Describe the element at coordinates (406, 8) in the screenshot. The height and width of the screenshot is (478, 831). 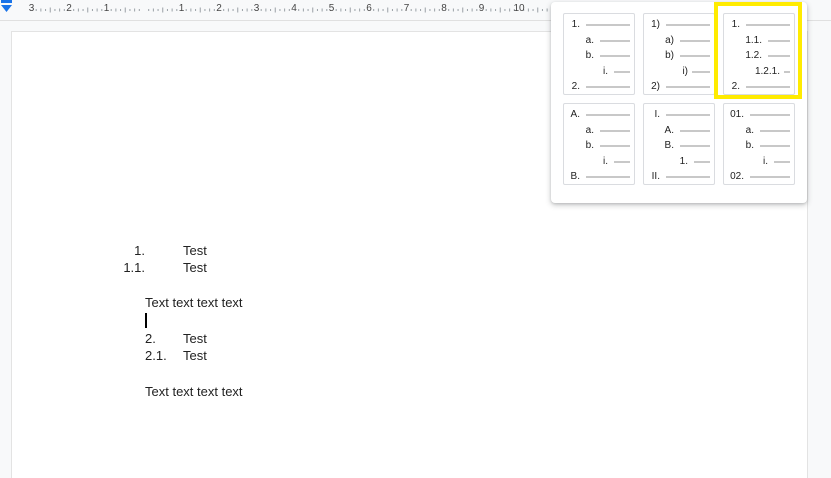
I see `ruler-number: 7` at that location.